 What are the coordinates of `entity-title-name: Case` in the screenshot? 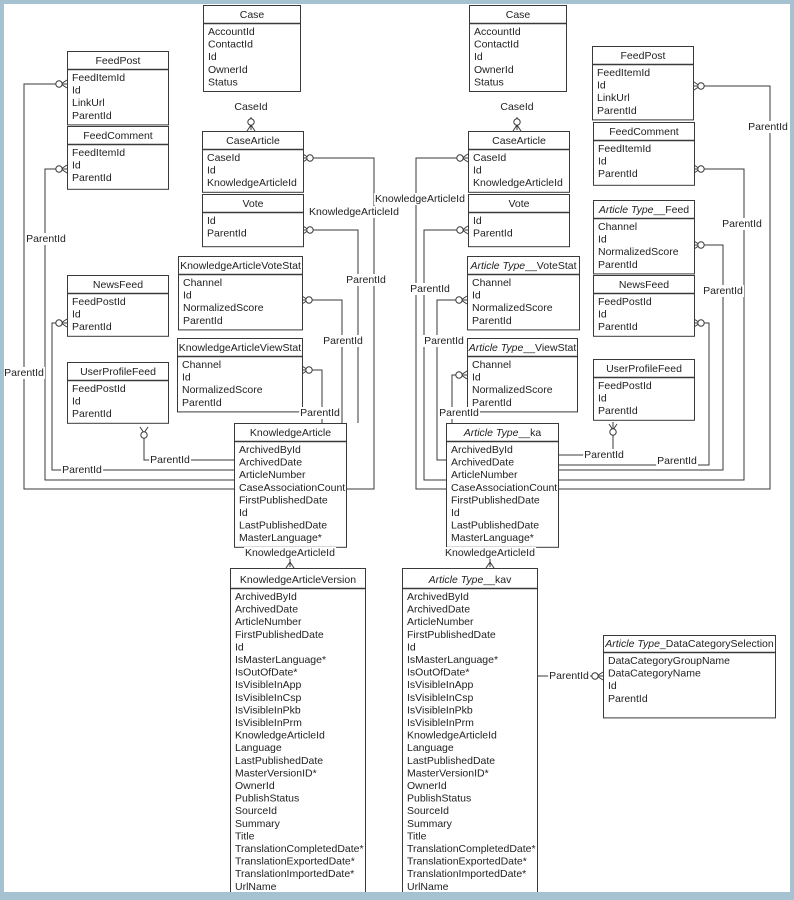 It's located at (518, 15).